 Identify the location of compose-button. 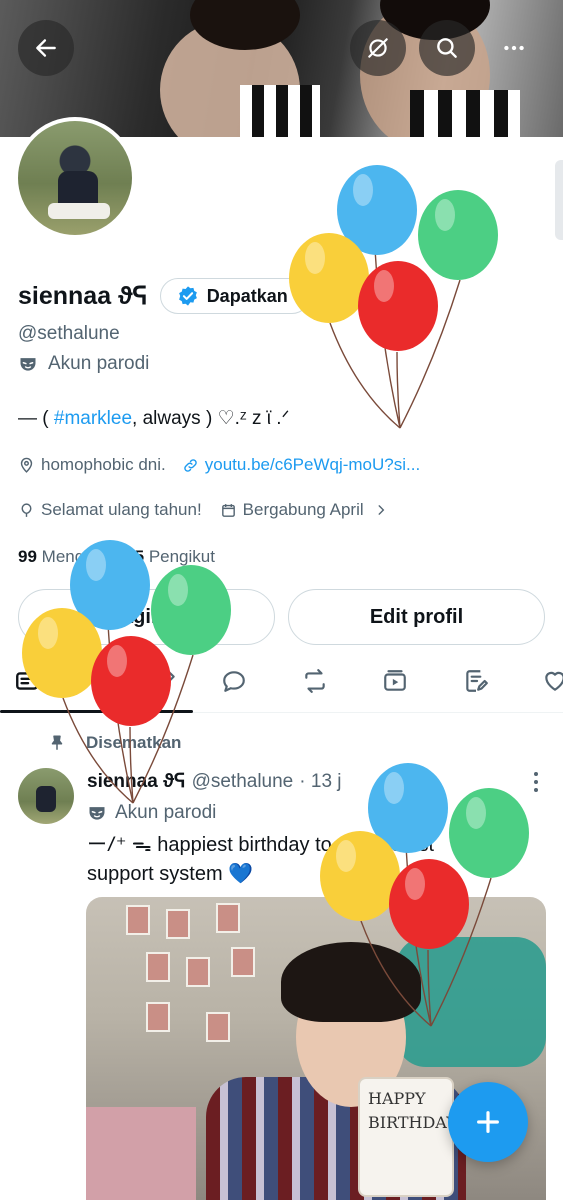
(488, 1122).